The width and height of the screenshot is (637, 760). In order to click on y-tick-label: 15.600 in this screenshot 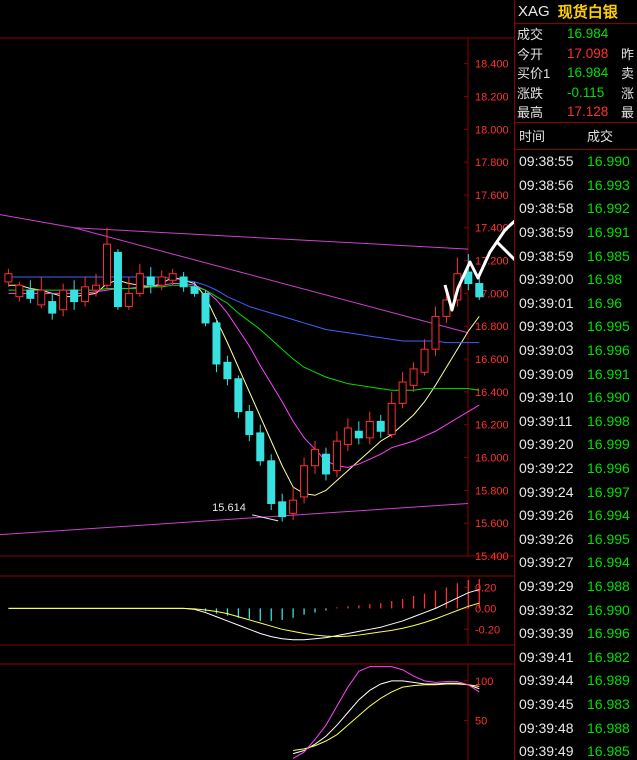, I will do `click(492, 524)`.